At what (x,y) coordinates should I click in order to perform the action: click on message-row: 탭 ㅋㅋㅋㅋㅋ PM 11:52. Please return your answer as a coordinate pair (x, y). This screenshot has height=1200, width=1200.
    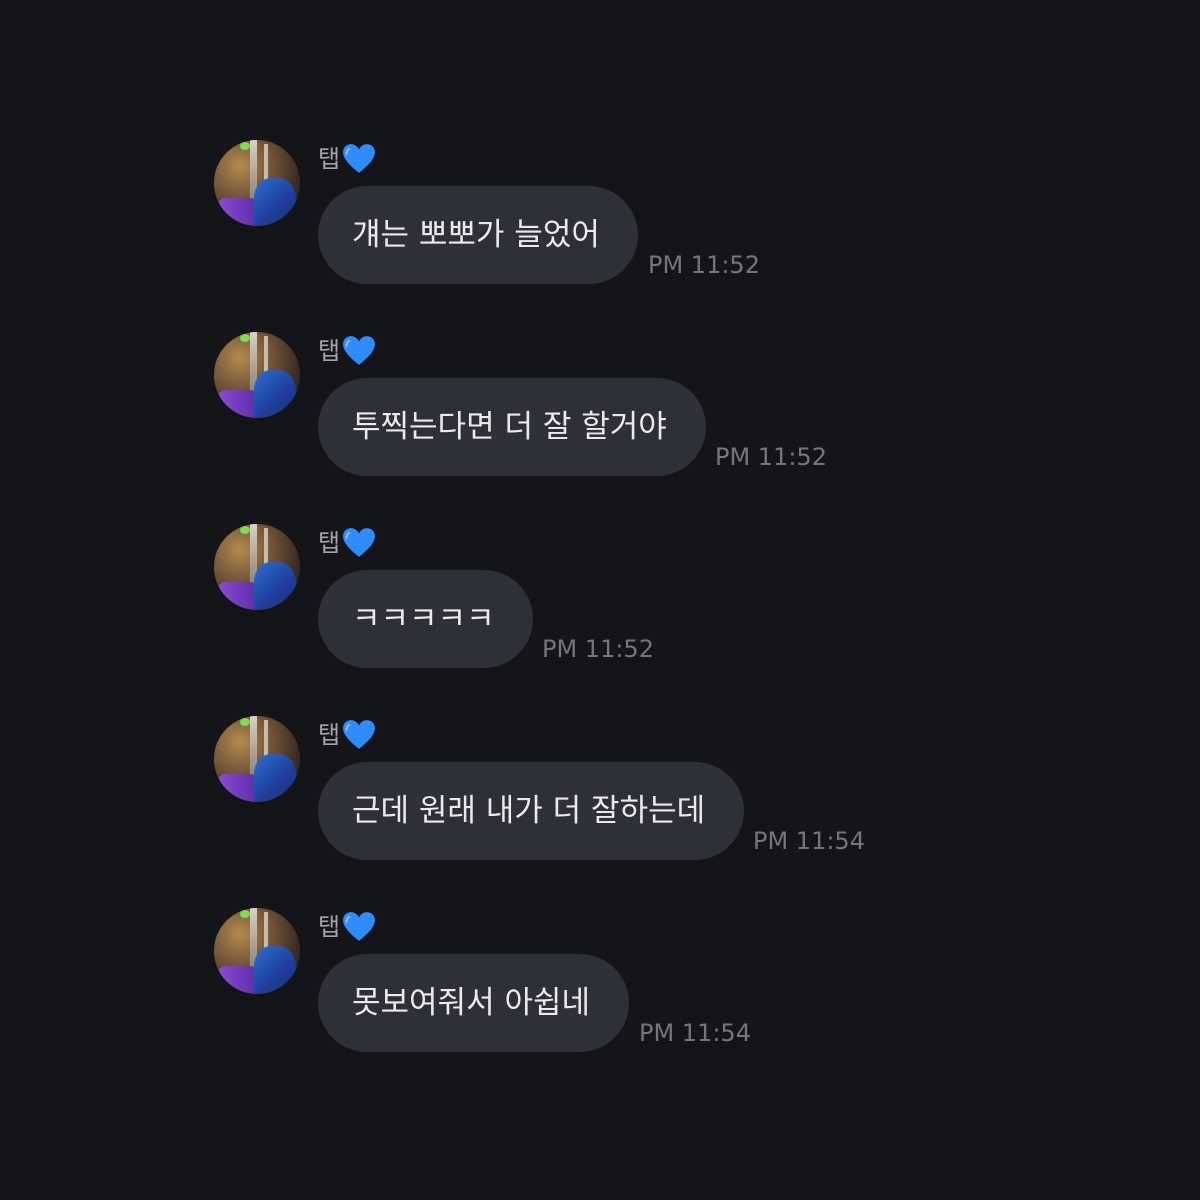
    Looking at the image, I should click on (664, 604).